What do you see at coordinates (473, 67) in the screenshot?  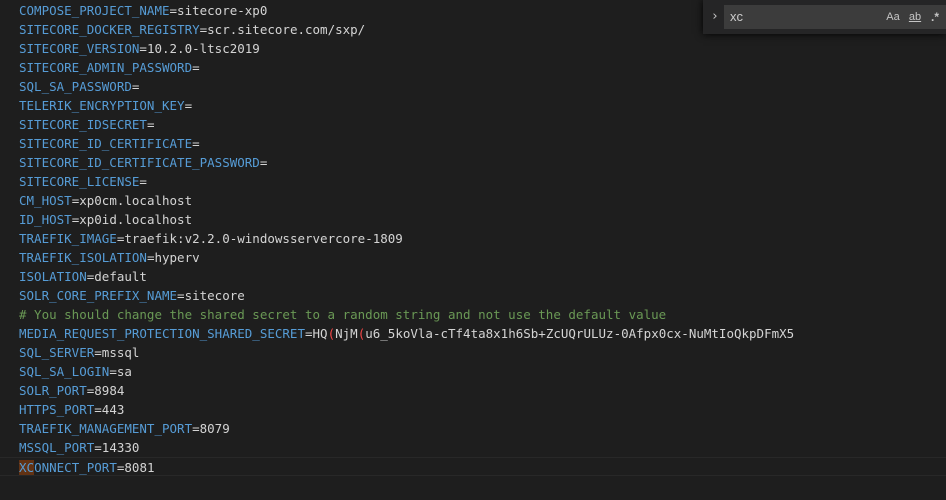 I see `code-line: SITECORE_ADMIN_PASSWORD=` at bounding box center [473, 67].